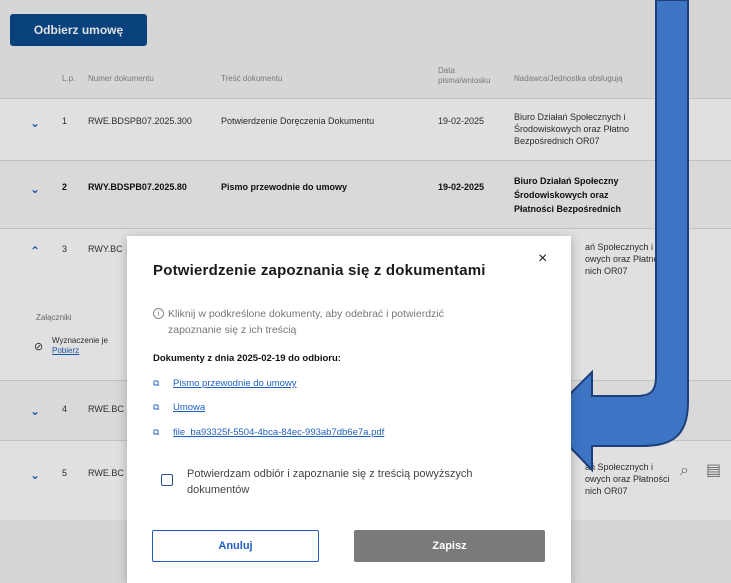 Image resolution: width=731 pixels, height=583 pixels. I want to click on document-link-label: Pismo przewodnie do umowy, so click(235, 383).